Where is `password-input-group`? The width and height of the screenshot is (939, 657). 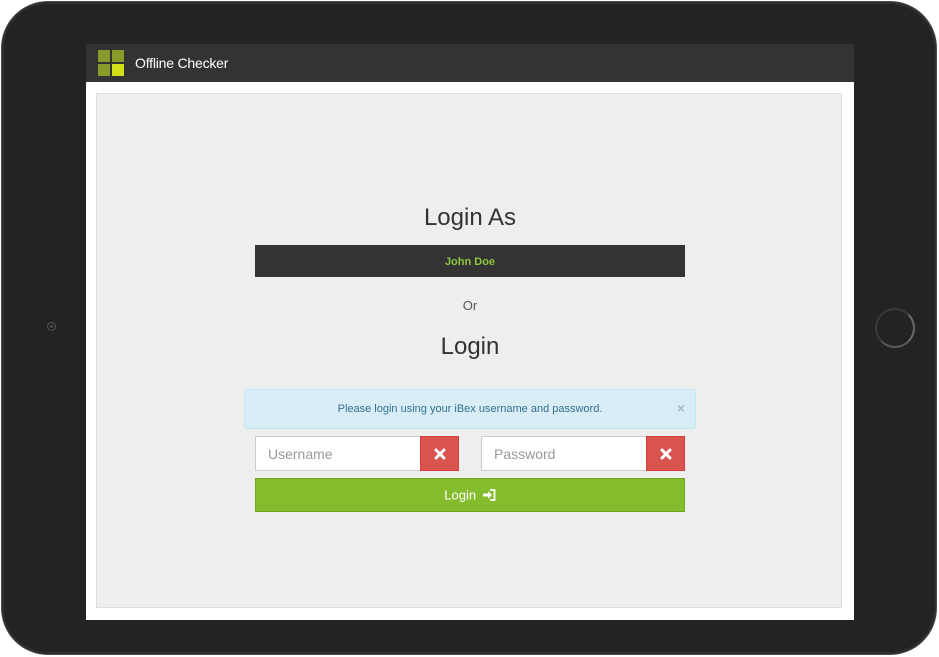 password-input-group is located at coordinates (583, 453).